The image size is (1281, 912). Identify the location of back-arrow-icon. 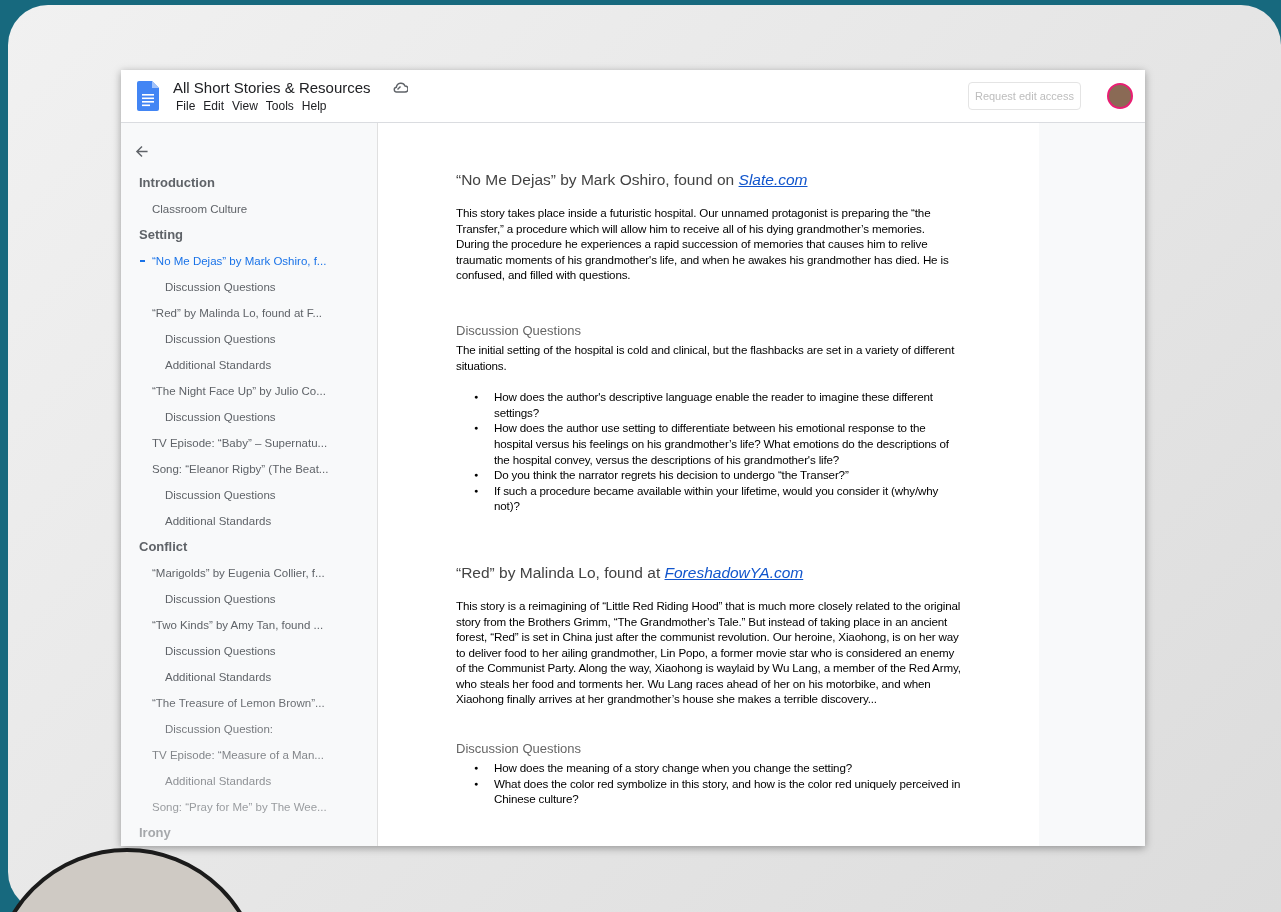
(142, 151).